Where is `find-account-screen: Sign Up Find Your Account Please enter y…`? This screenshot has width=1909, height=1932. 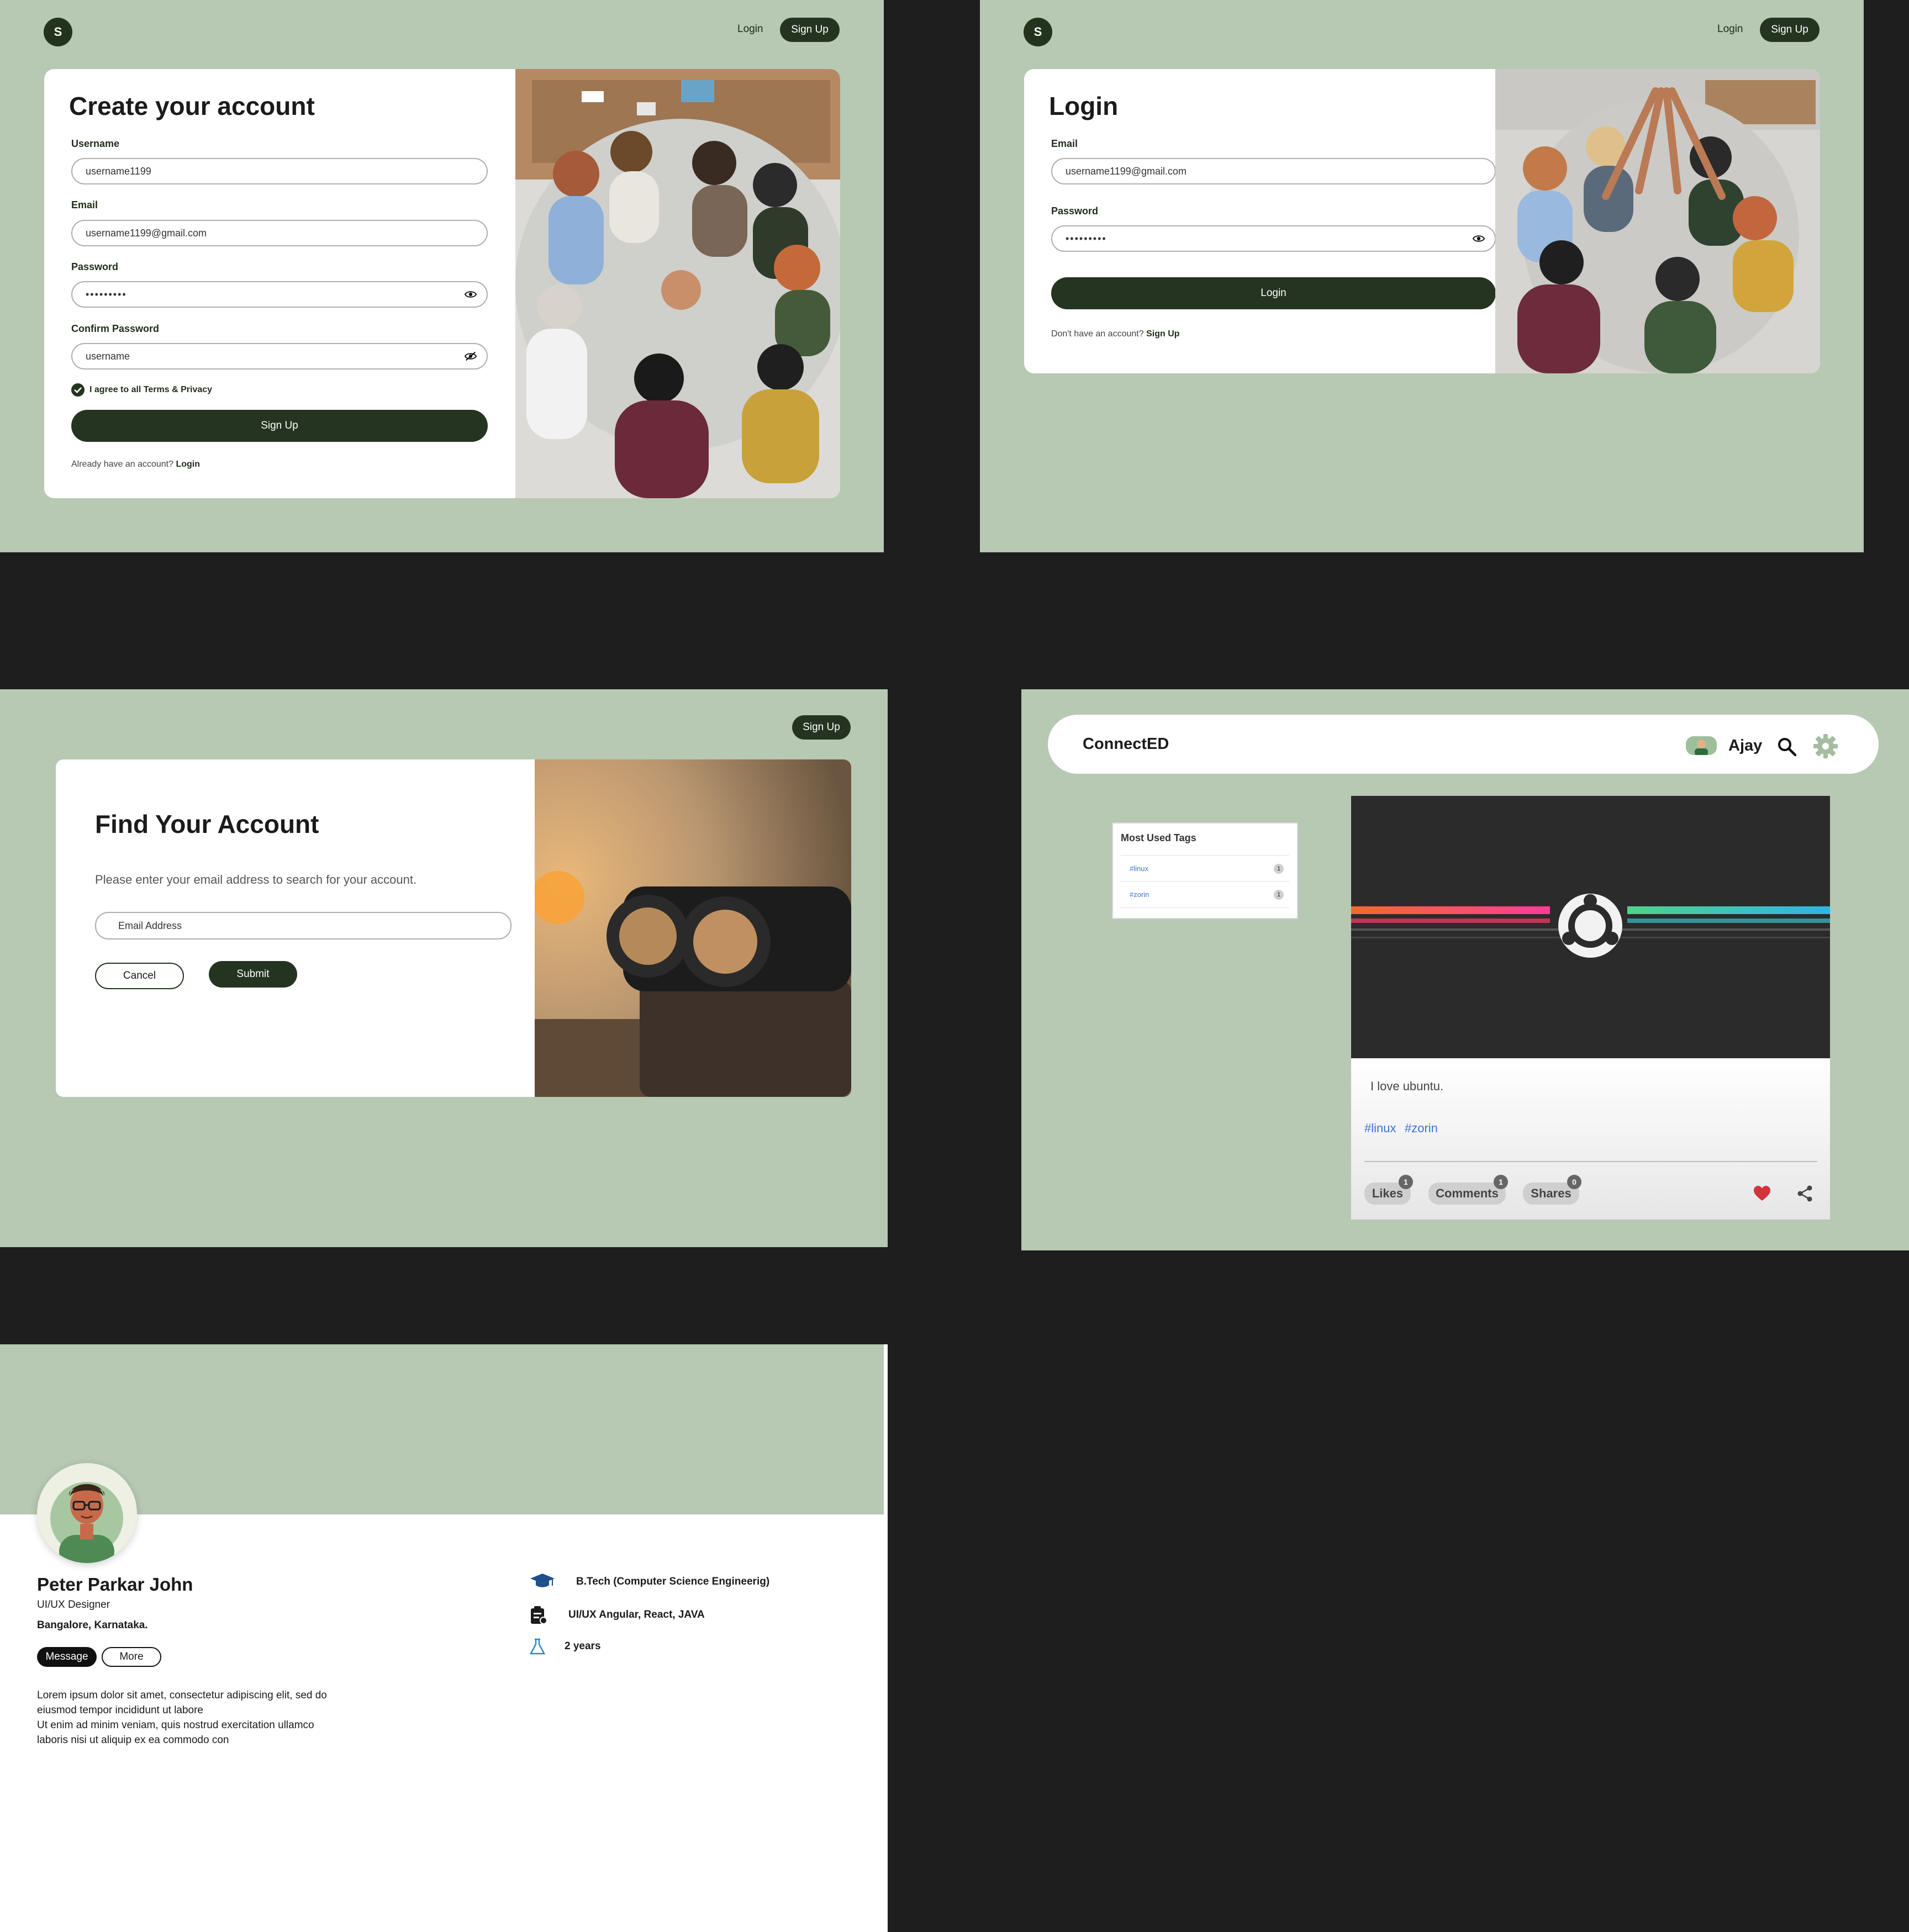 find-account-screen: Sign Up Find Your Account Please enter y… is located at coordinates (444, 968).